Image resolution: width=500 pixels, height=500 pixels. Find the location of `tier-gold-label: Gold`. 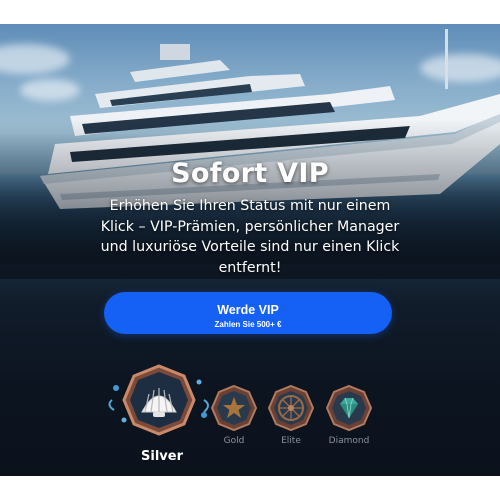

tier-gold-label: Gold is located at coordinates (234, 441).